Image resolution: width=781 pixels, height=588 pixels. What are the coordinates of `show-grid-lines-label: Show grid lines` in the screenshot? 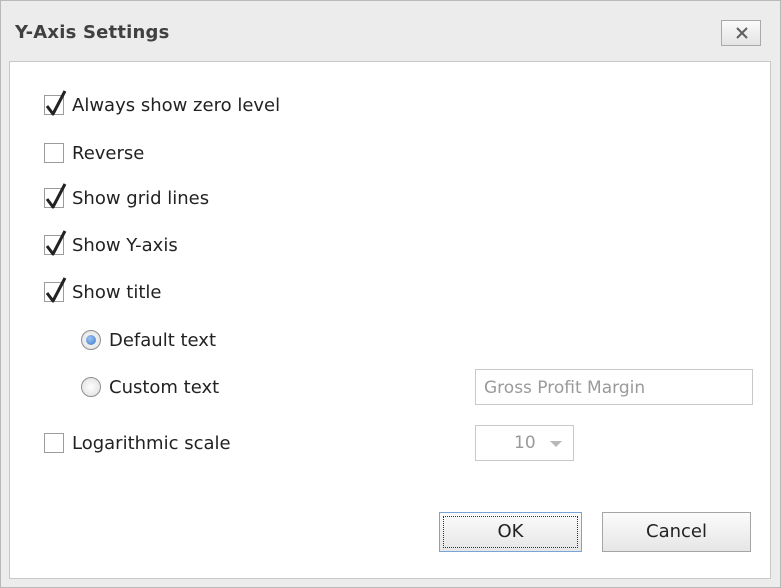 It's located at (141, 198).